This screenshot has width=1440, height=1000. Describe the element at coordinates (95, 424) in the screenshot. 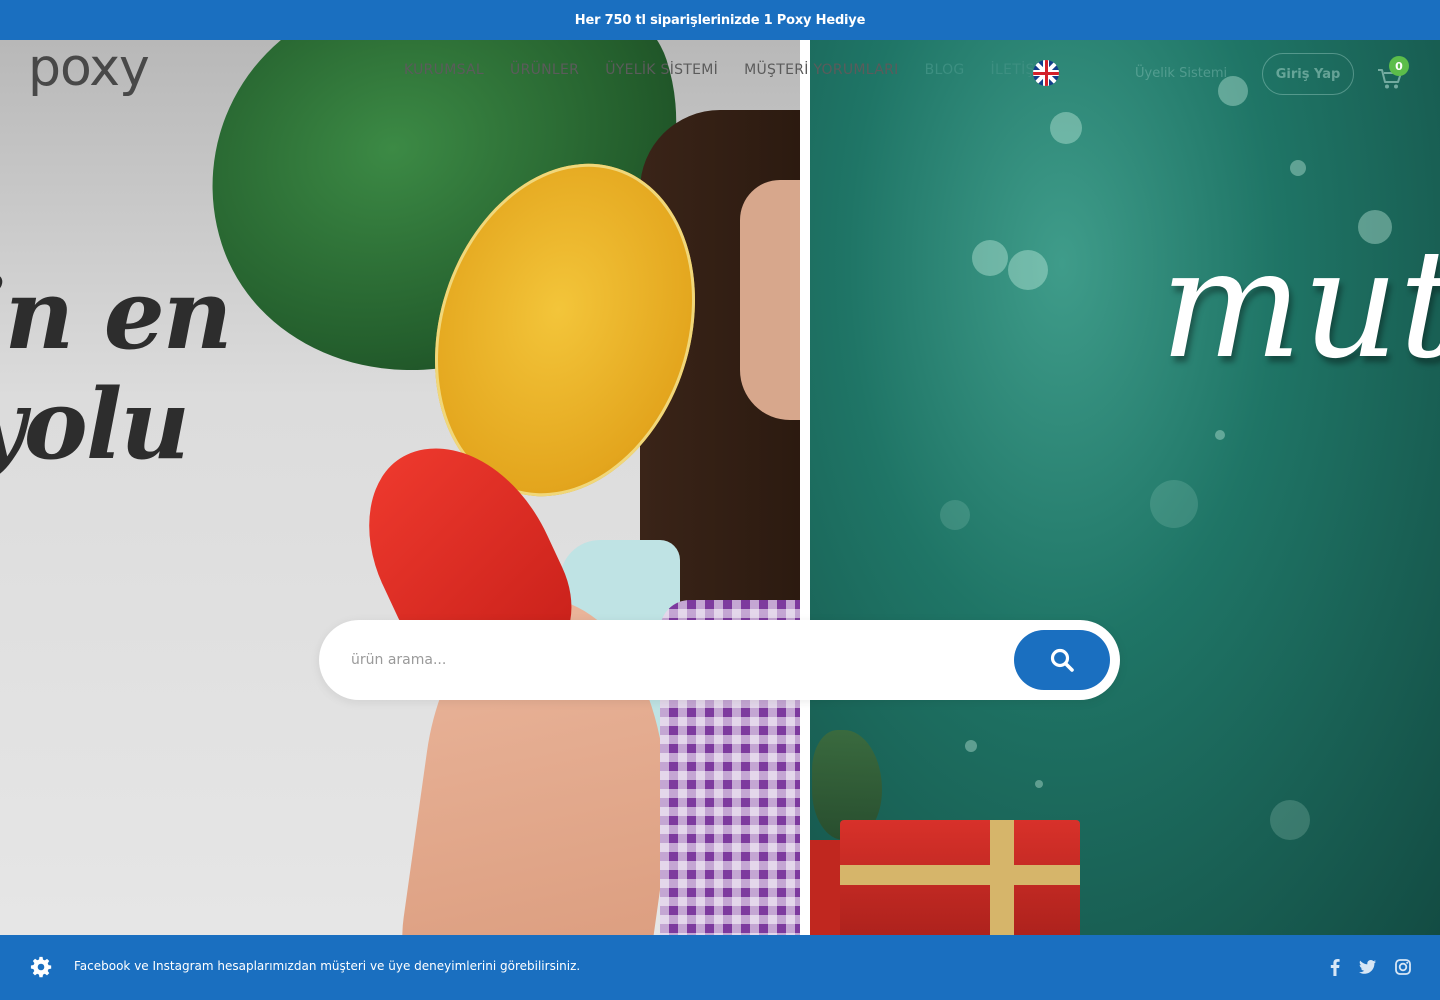

I see `hero-left-script-line2: yolu` at that location.